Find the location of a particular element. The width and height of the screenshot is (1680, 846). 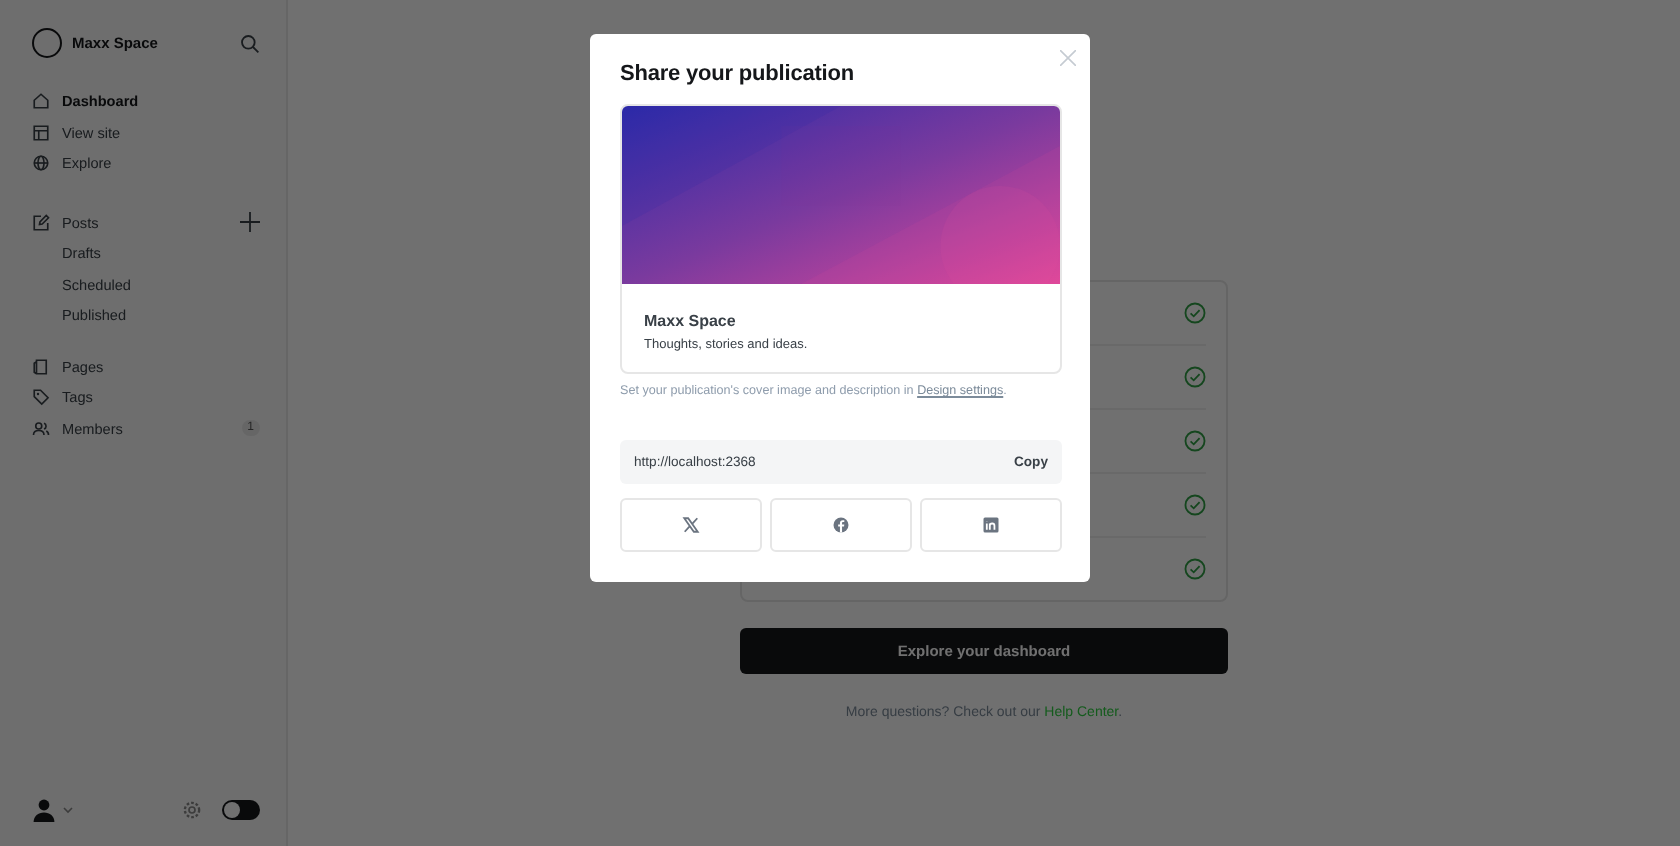

dialog-title: Share your publication is located at coordinates (738, 74).